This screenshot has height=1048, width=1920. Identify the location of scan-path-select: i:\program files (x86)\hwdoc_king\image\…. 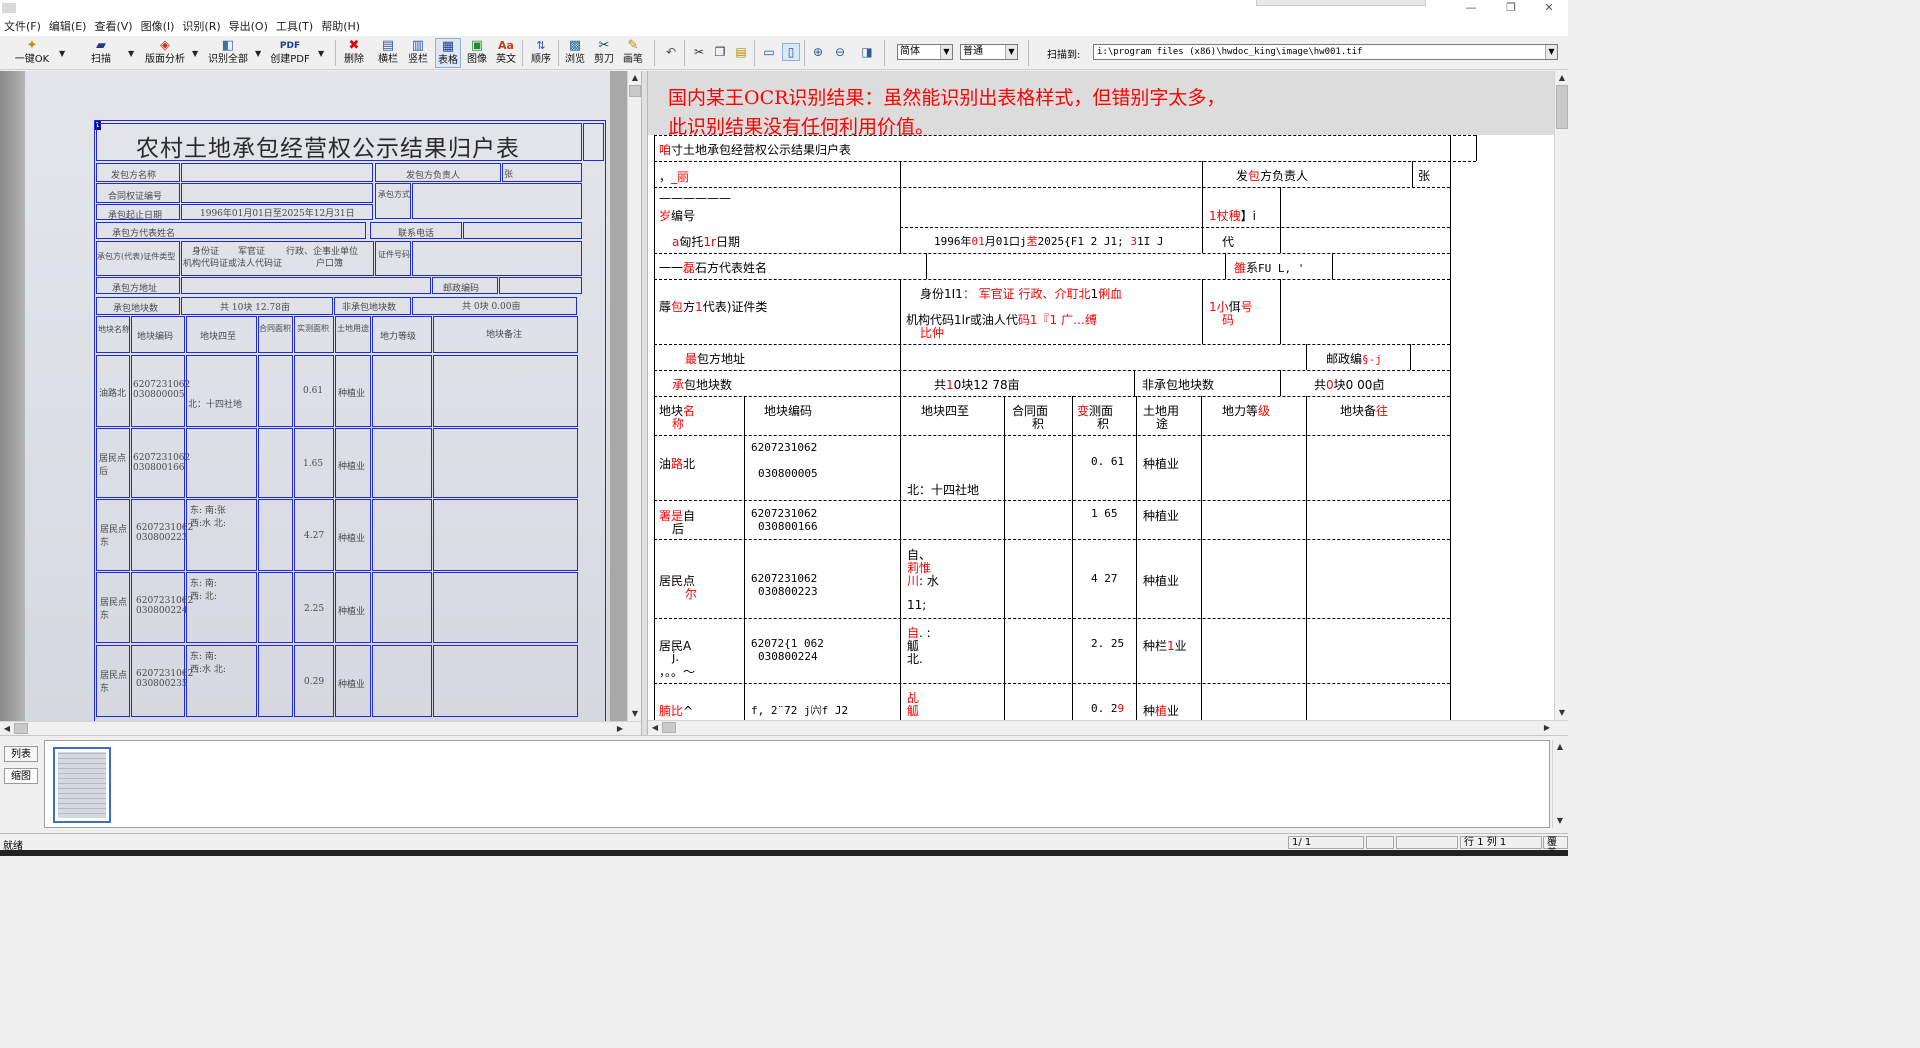
(1325, 52).